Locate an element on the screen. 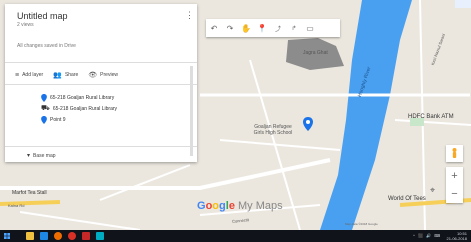  map-title: Untitled map is located at coordinates (42, 16).